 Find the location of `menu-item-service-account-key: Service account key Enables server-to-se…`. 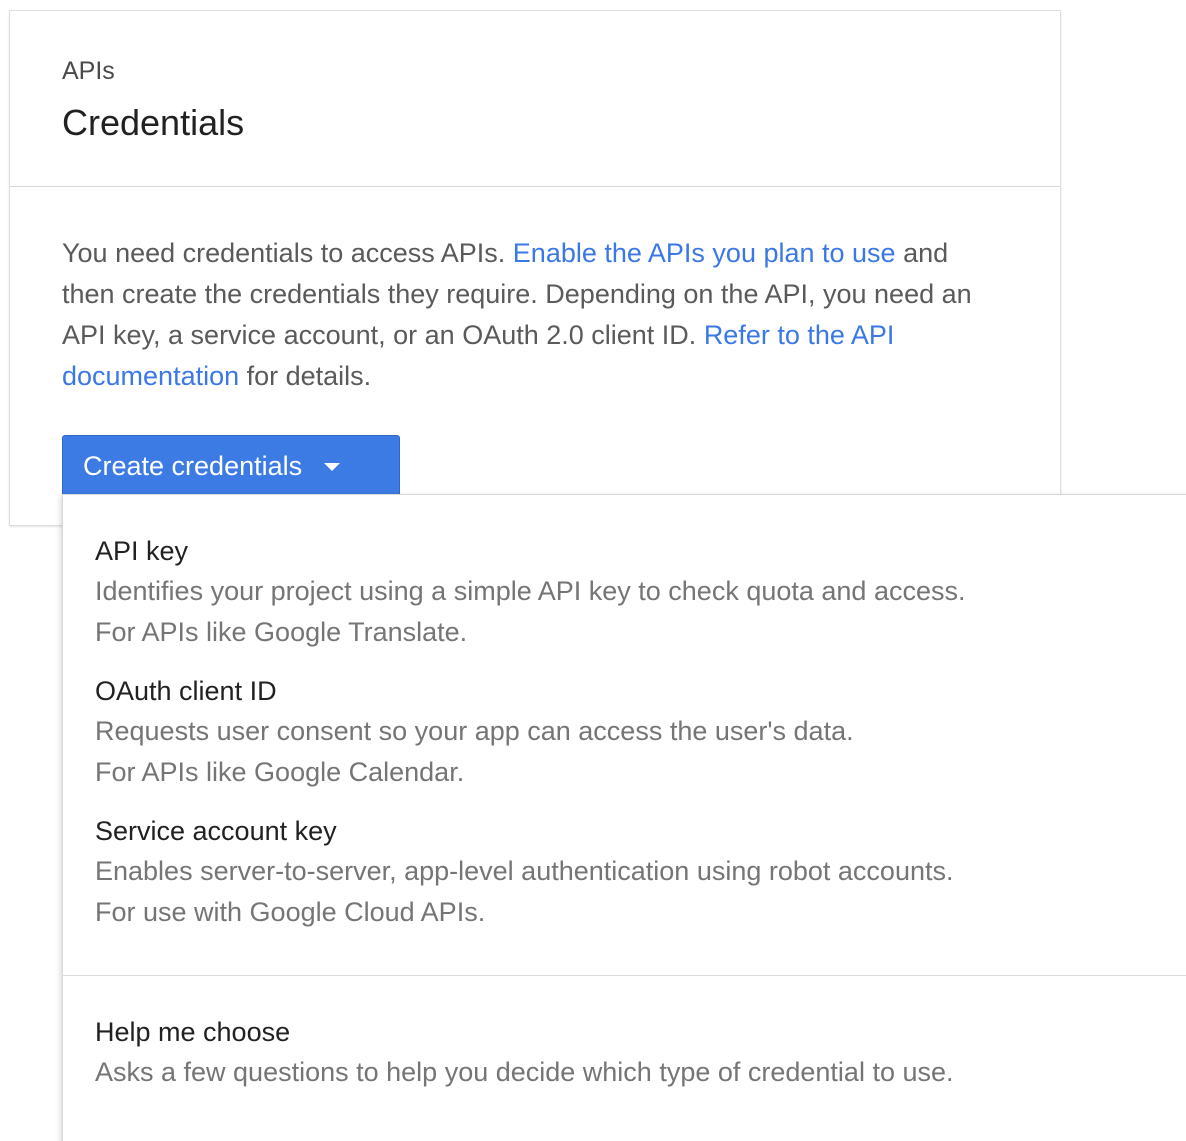

menu-item-service-account-key: Service account key Enables server-to-se… is located at coordinates (624, 873).